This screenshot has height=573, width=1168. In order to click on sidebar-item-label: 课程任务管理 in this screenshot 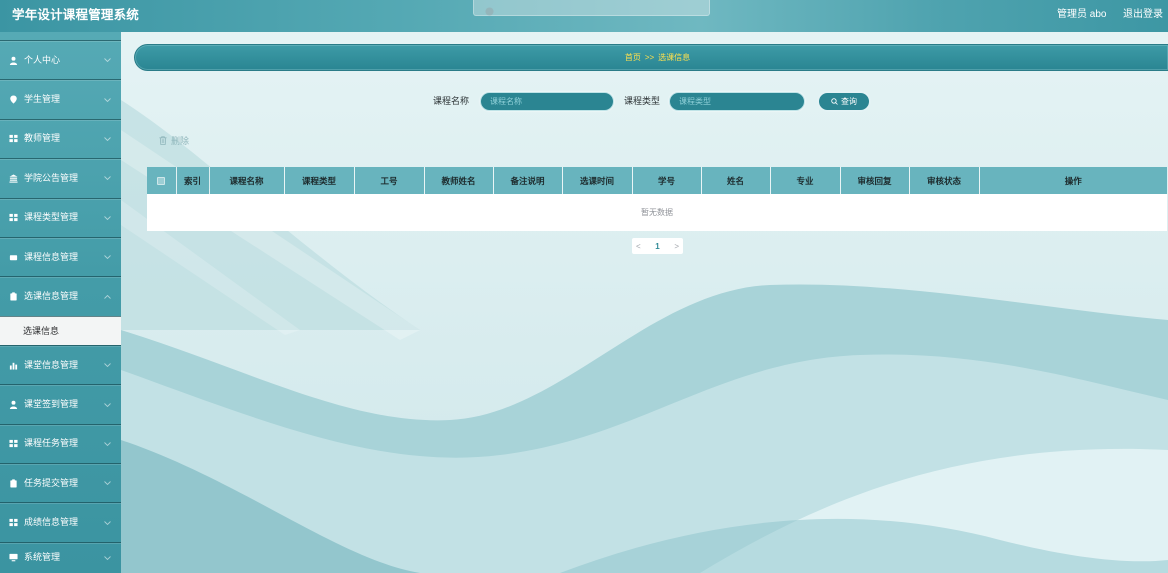, I will do `click(51, 443)`.